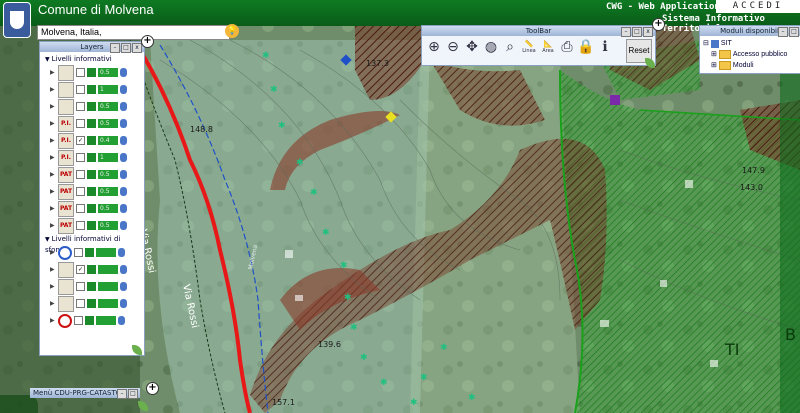 This screenshot has width=800, height=413. What do you see at coordinates (434, 47) in the screenshot?
I see `zoom-in-icon: ⊕` at bounding box center [434, 47].